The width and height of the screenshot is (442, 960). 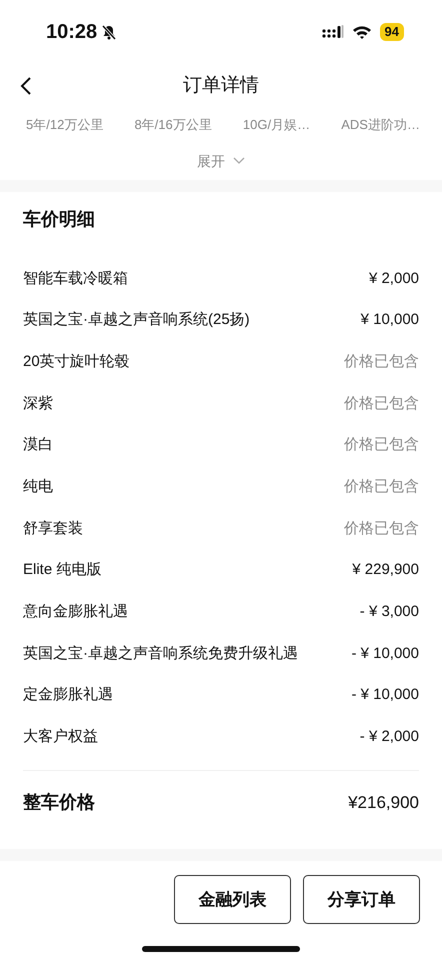 What do you see at coordinates (173, 125) in the screenshot?
I see `feature-tag: 8年/16万公里` at bounding box center [173, 125].